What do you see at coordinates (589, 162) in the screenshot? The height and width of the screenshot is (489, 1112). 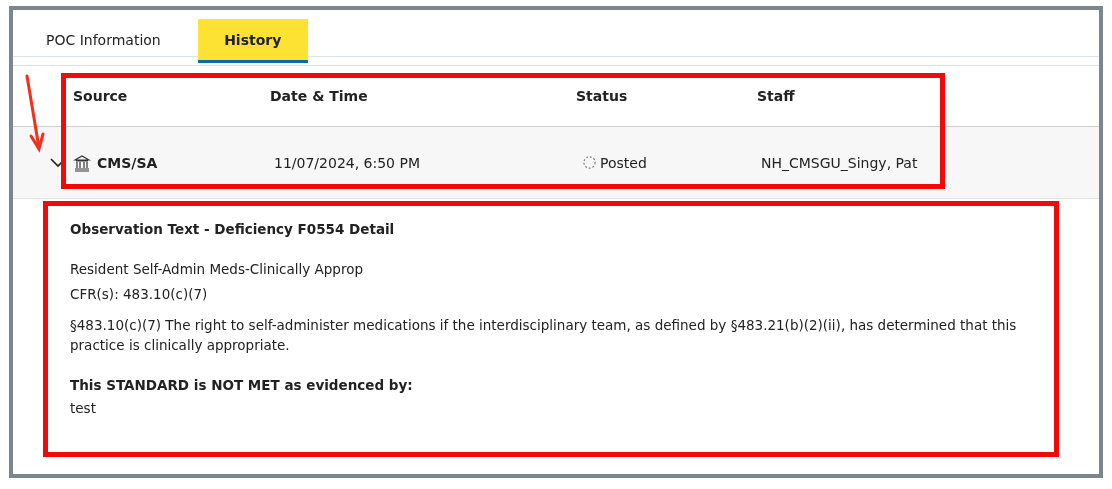 I see `pending-status-icon` at bounding box center [589, 162].